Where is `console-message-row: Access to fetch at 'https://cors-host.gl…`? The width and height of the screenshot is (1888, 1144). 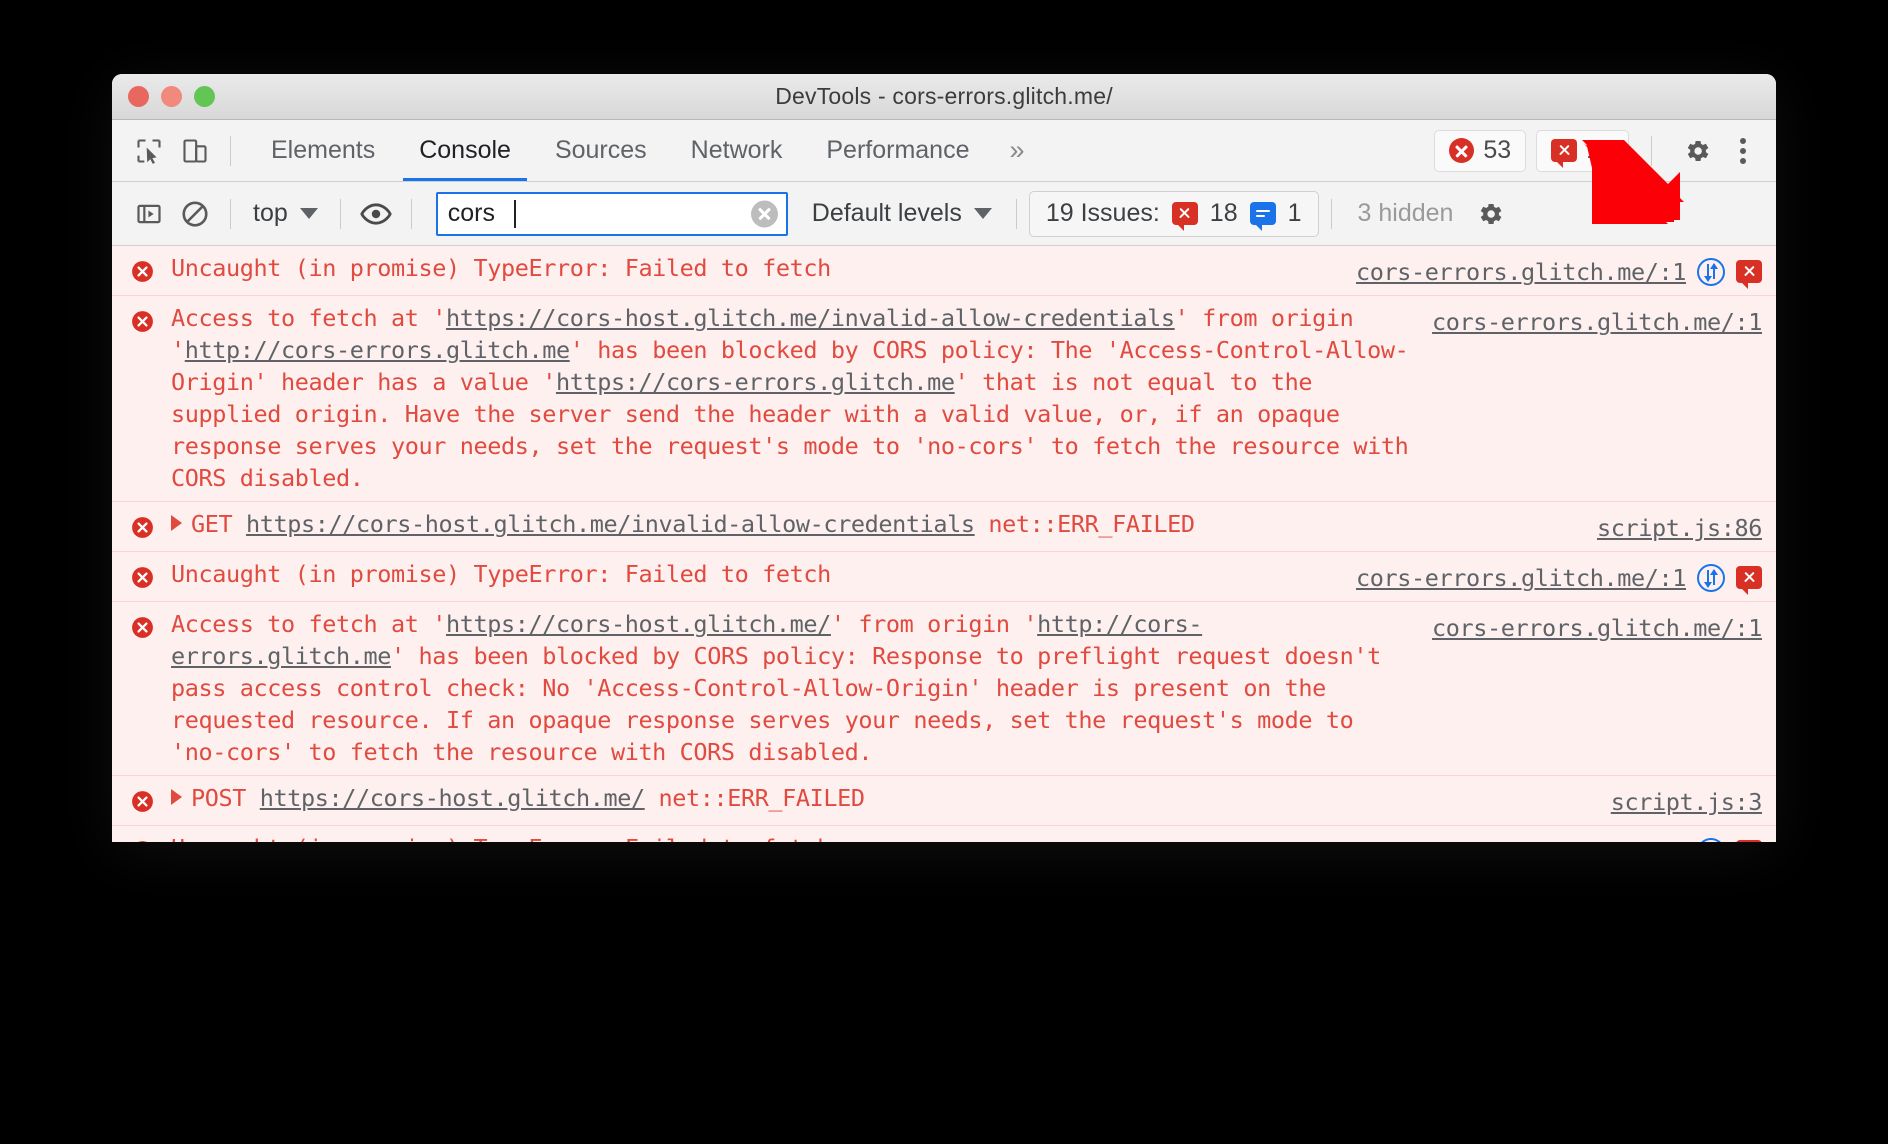
console-message-row: Access to fetch at 'https://cors-host.gl… is located at coordinates (944, 689).